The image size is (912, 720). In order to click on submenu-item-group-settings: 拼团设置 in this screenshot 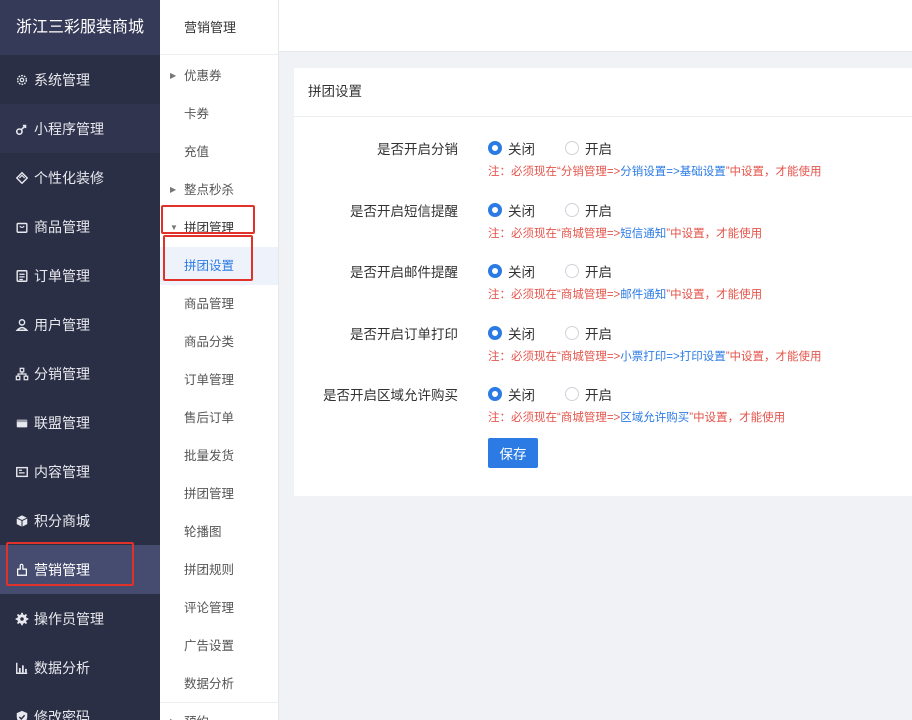, I will do `click(219, 266)`.